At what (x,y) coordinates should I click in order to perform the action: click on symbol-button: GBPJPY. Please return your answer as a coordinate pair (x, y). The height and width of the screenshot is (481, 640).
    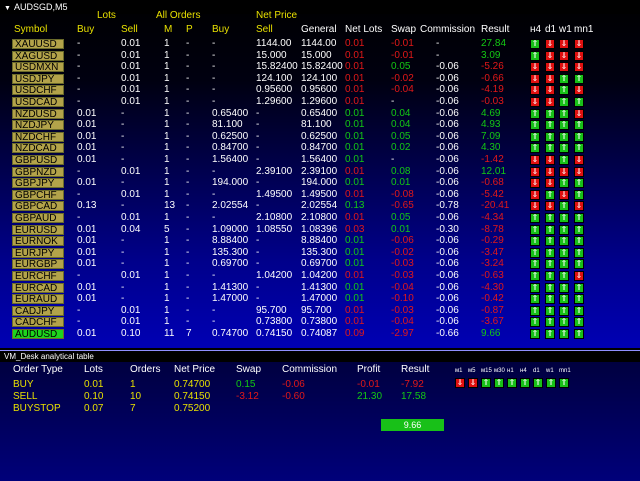
    Looking at the image, I should click on (38, 183).